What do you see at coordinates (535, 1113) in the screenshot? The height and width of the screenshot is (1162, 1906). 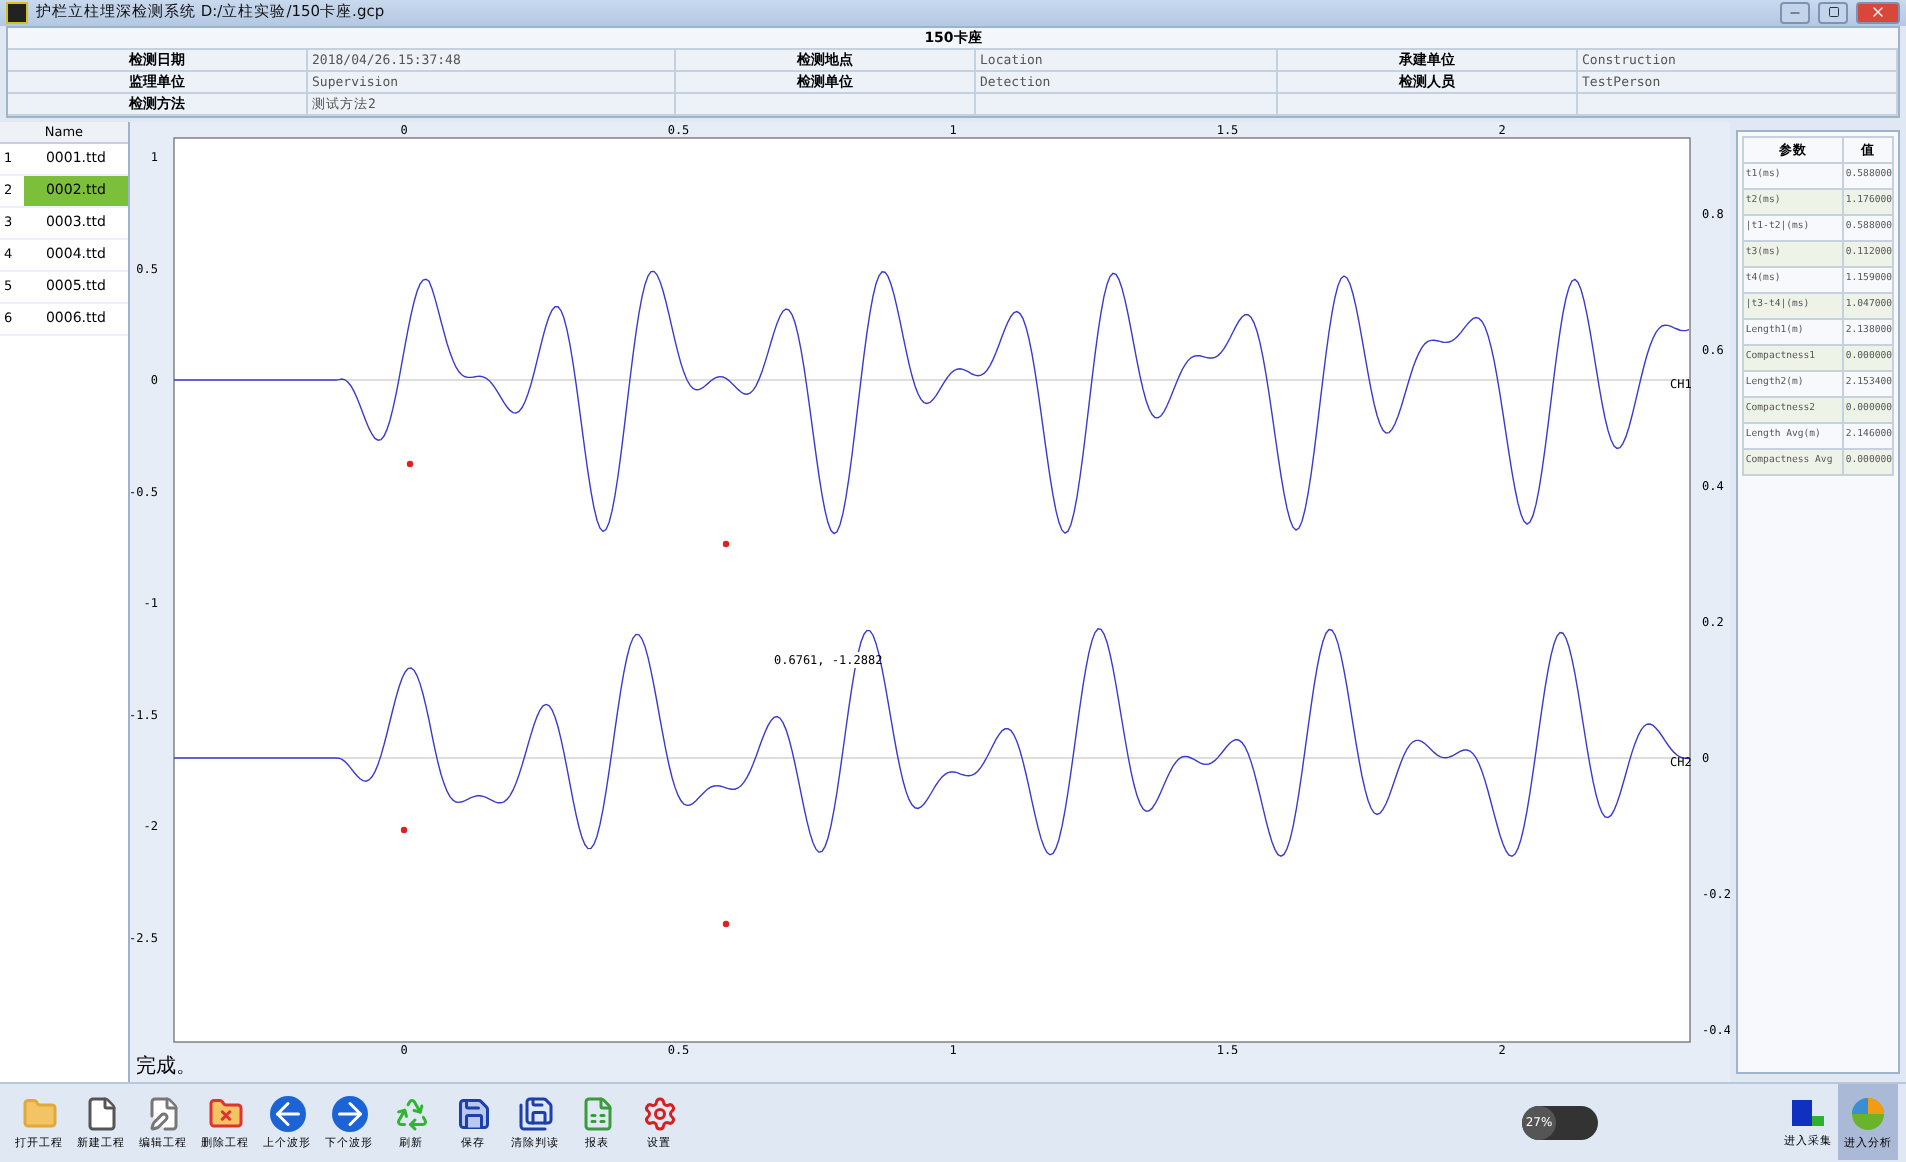 I see `save-edit-icon` at bounding box center [535, 1113].